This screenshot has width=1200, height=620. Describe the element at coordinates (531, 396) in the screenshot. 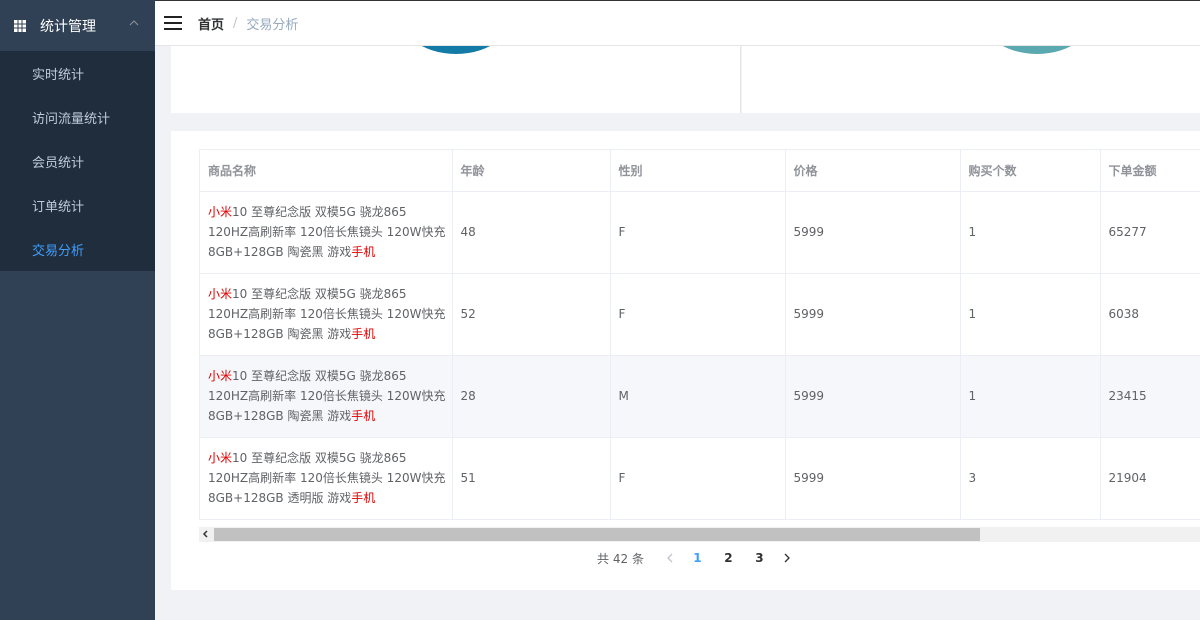

I see `cell-age: 28` at that location.